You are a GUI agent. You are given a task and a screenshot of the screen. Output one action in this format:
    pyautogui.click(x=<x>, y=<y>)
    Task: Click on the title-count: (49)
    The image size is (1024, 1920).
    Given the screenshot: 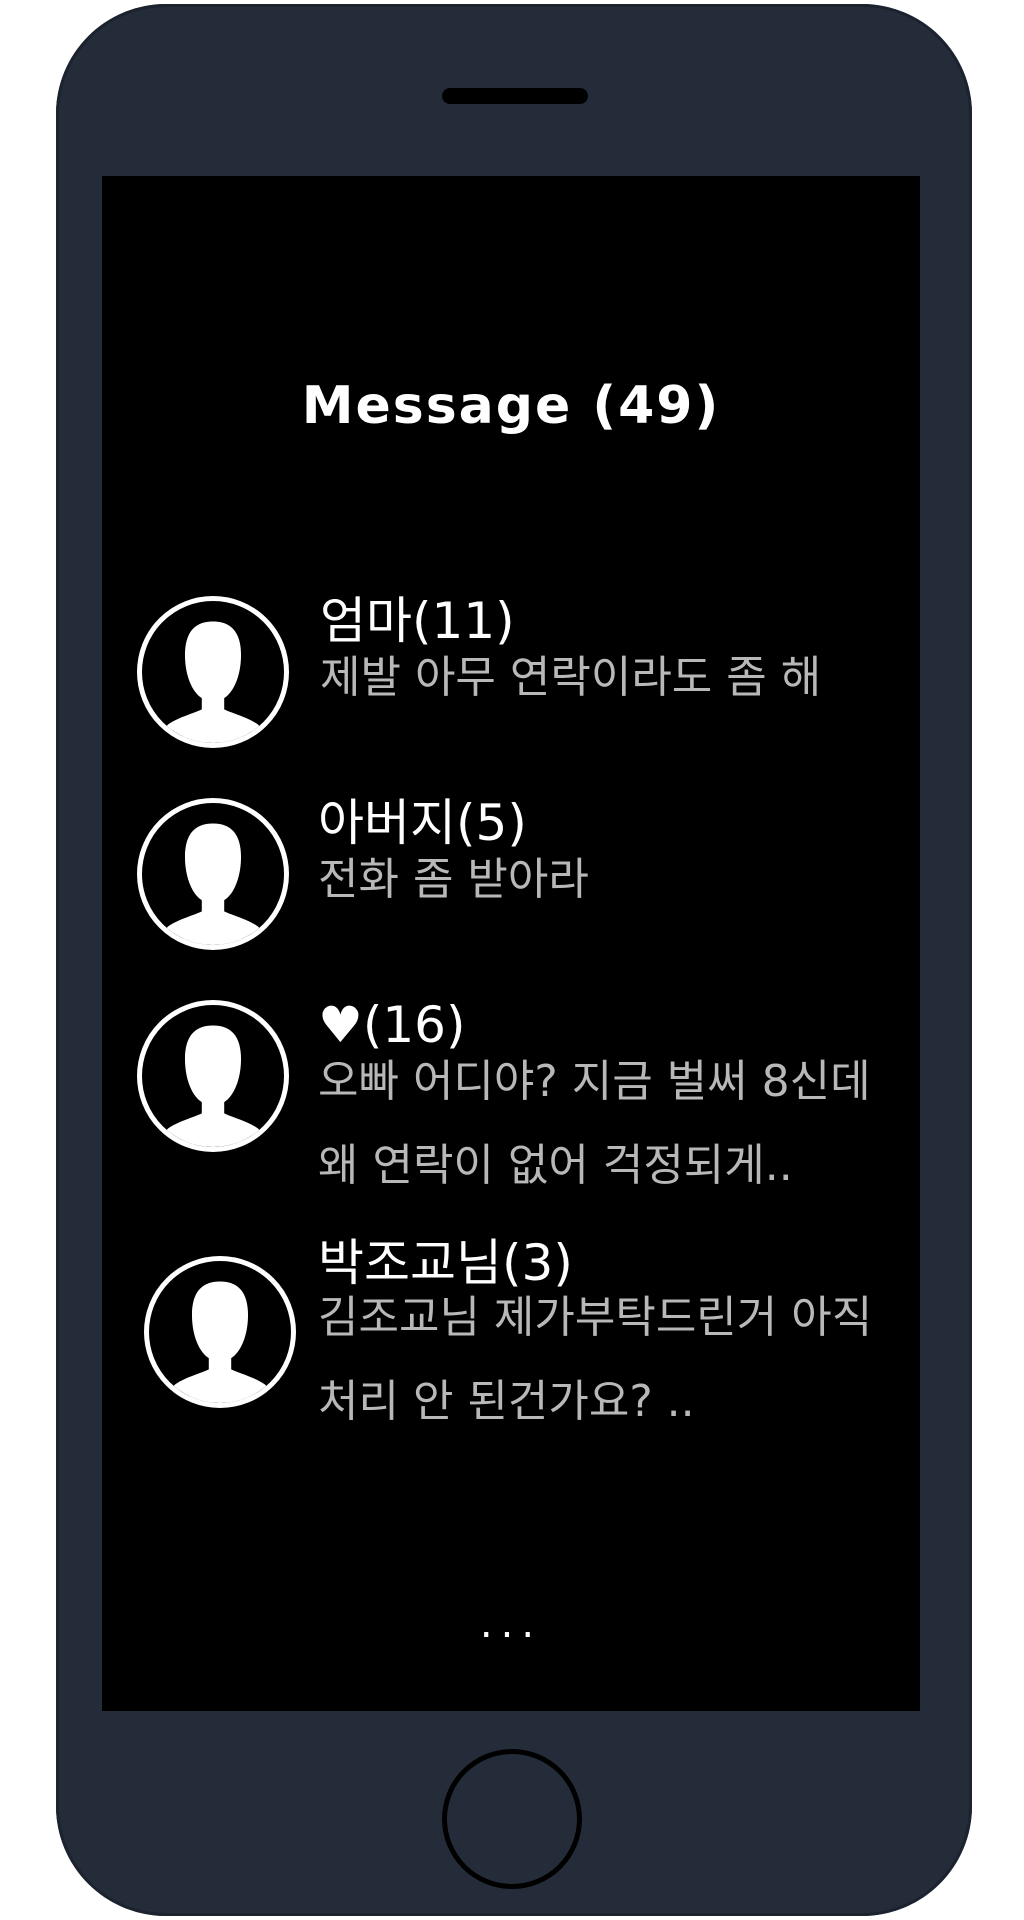 What is the action you would take?
    pyautogui.click(x=656, y=406)
    